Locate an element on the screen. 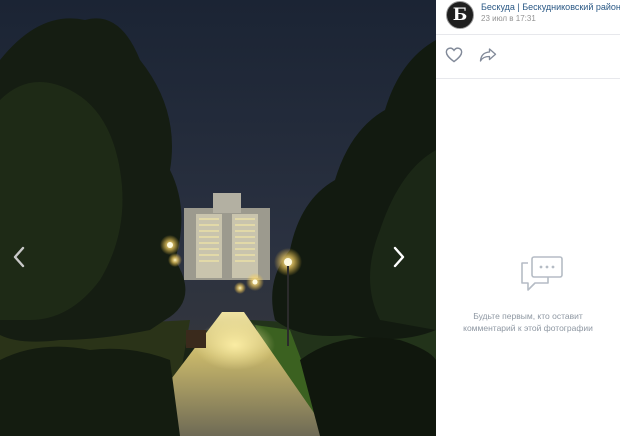 Image resolution: width=620 pixels, height=436 pixels. speech-bubble-icon is located at coordinates (542, 277).